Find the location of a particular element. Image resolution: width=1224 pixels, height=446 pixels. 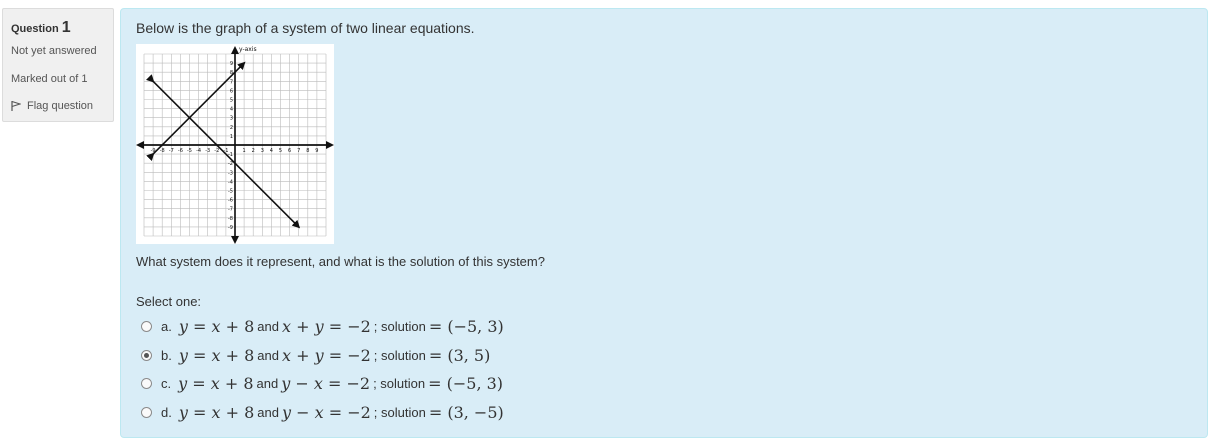

x-tick-label: 7 is located at coordinates (298, 151).